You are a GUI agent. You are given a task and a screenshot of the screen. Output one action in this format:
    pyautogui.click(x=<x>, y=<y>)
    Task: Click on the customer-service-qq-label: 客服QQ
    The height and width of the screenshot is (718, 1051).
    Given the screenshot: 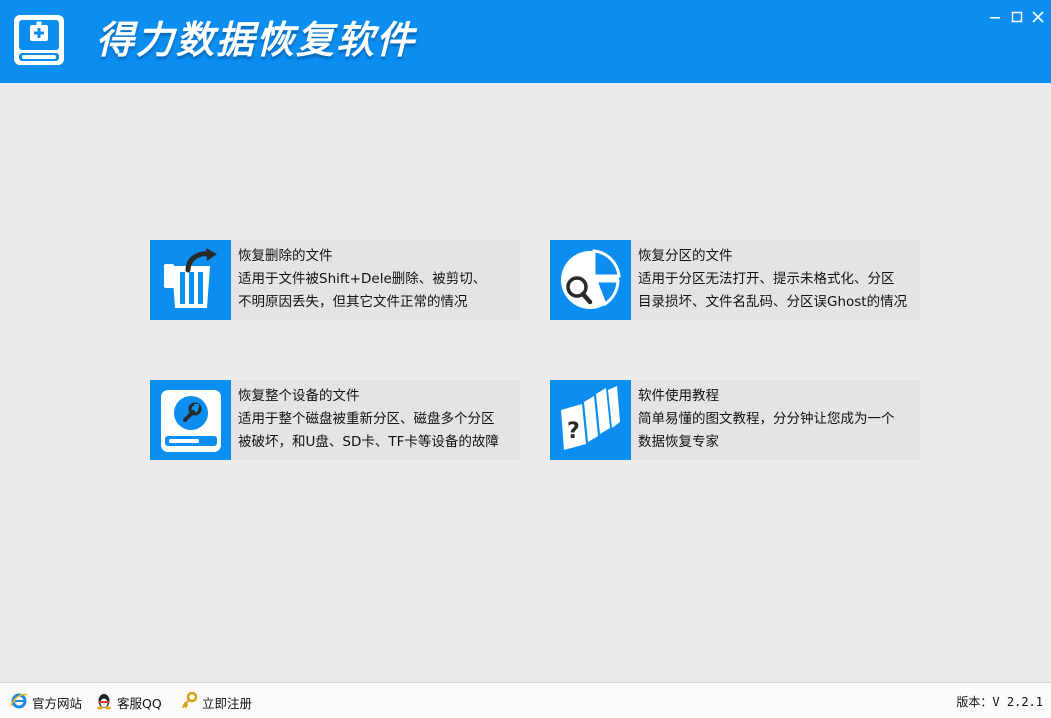 What is the action you would take?
    pyautogui.click(x=139, y=703)
    